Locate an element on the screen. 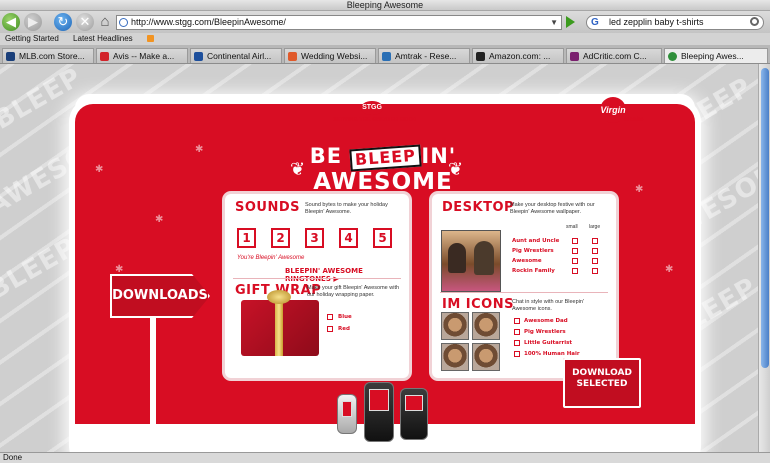 Image resolution: width=770 pixels, height=463 pixels. adcritic-icon is located at coordinates (574, 56).